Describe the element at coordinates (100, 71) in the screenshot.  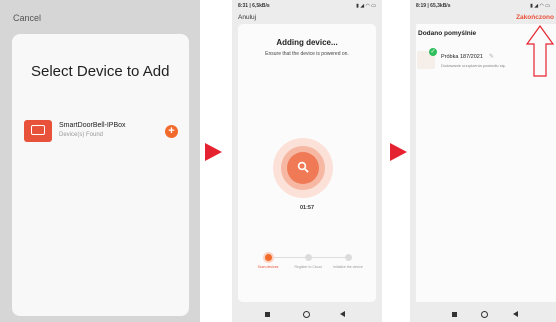
I see `page-title: Select Device to Add` at that location.